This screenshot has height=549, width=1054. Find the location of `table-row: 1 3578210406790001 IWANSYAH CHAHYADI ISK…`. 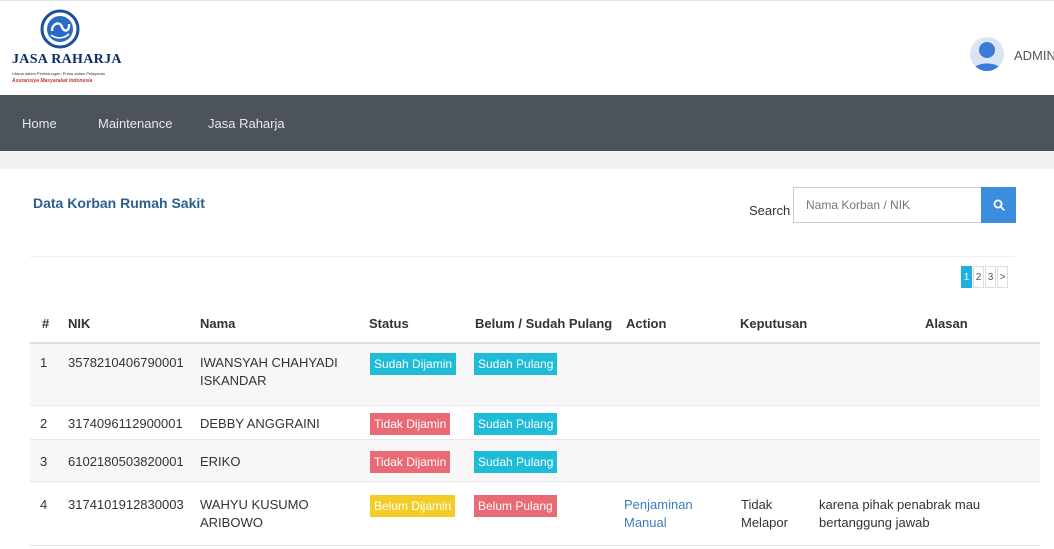

table-row: 1 3578210406790001 IWANSYAH CHAHYADI ISK… is located at coordinates (535, 375).